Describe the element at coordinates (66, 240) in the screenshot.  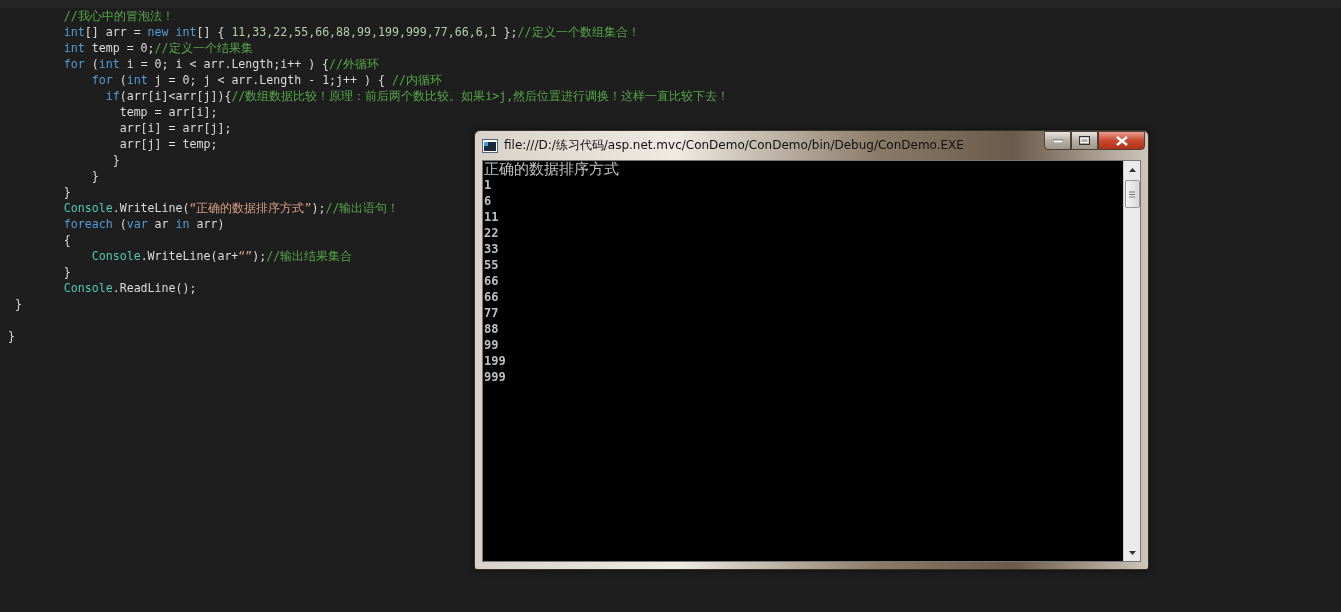
I see `code-line: {` at that location.